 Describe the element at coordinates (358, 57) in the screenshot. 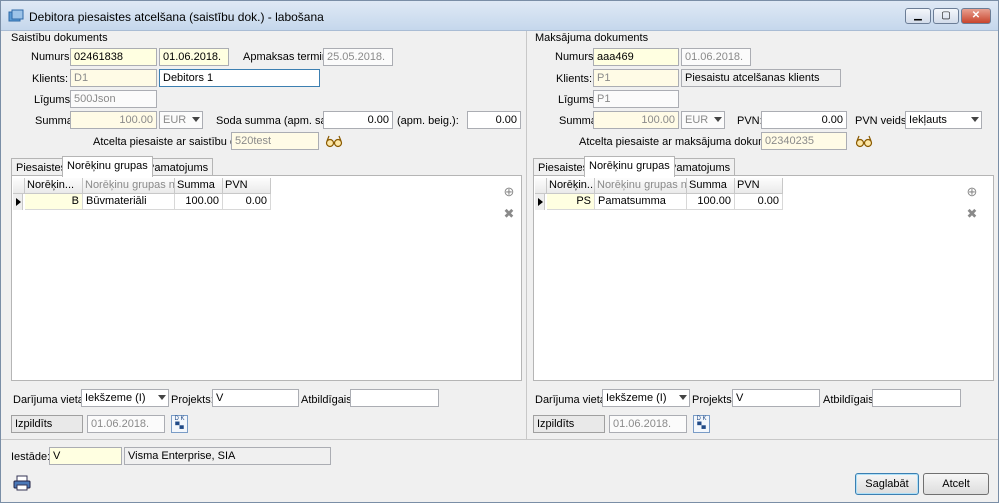

I see `left-apmaksas-input: 25.05.2018.` at that location.